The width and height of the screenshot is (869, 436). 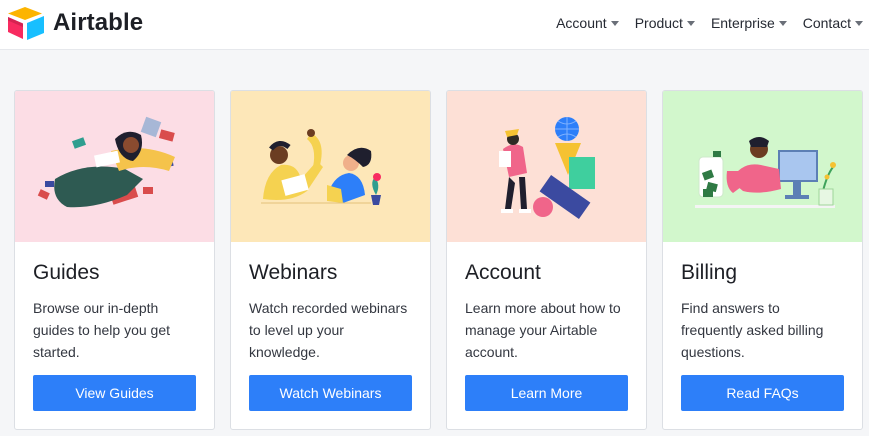 I want to click on logo-wordmark: Airtable, so click(x=98, y=22).